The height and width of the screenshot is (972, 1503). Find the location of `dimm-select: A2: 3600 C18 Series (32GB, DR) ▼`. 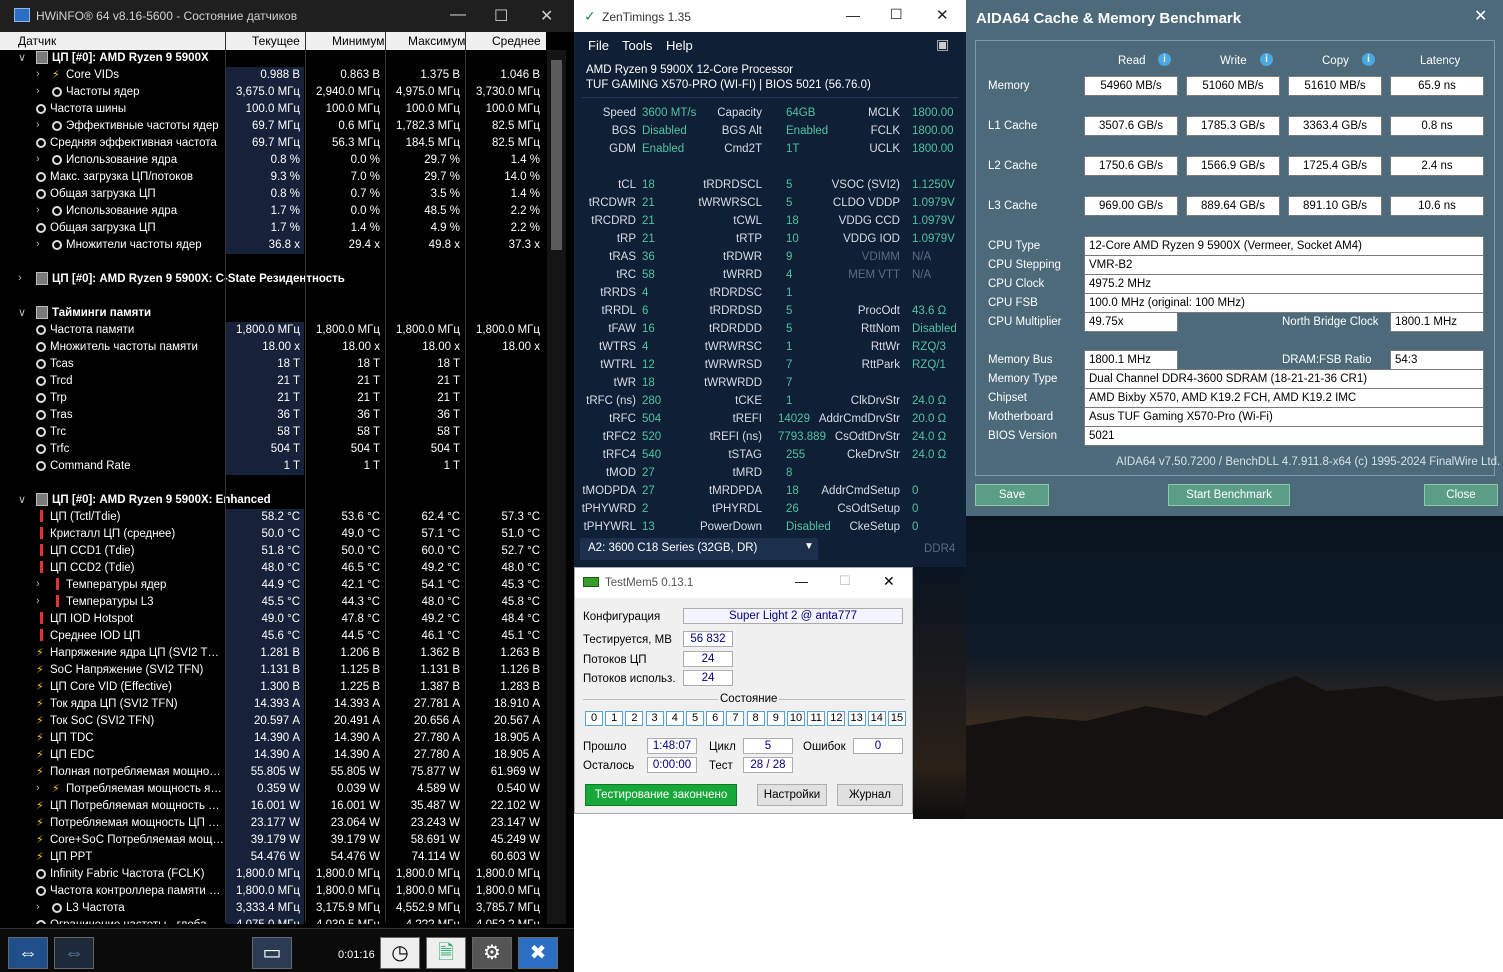

dimm-select: A2: 3600 C18 Series (32GB, DR) ▼ is located at coordinates (699, 549).